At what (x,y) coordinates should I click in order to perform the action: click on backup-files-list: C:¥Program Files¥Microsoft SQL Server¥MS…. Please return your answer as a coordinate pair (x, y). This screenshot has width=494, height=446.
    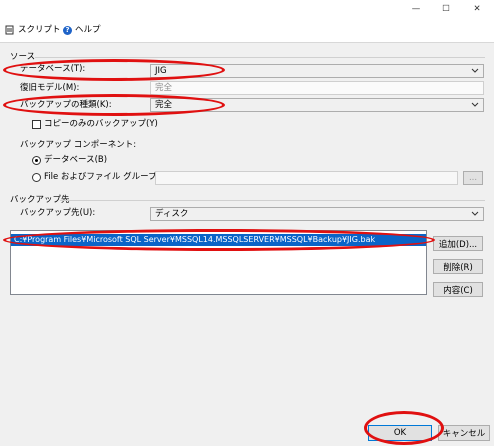
    Looking at the image, I should click on (218, 262).